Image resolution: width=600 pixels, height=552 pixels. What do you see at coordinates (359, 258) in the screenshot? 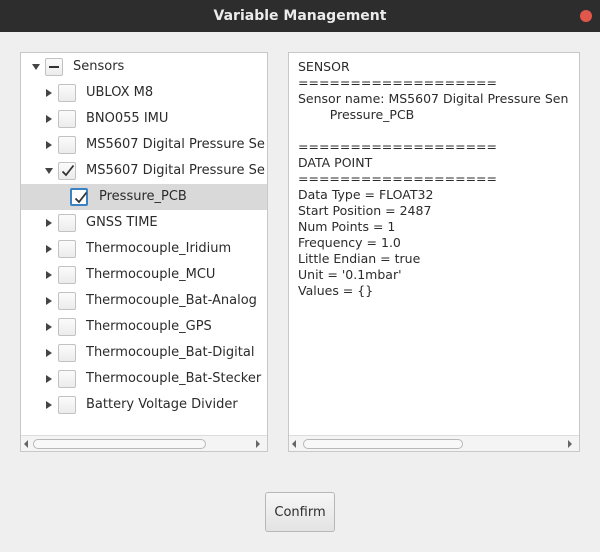
I see `details-line: Little Endian = true` at bounding box center [359, 258].